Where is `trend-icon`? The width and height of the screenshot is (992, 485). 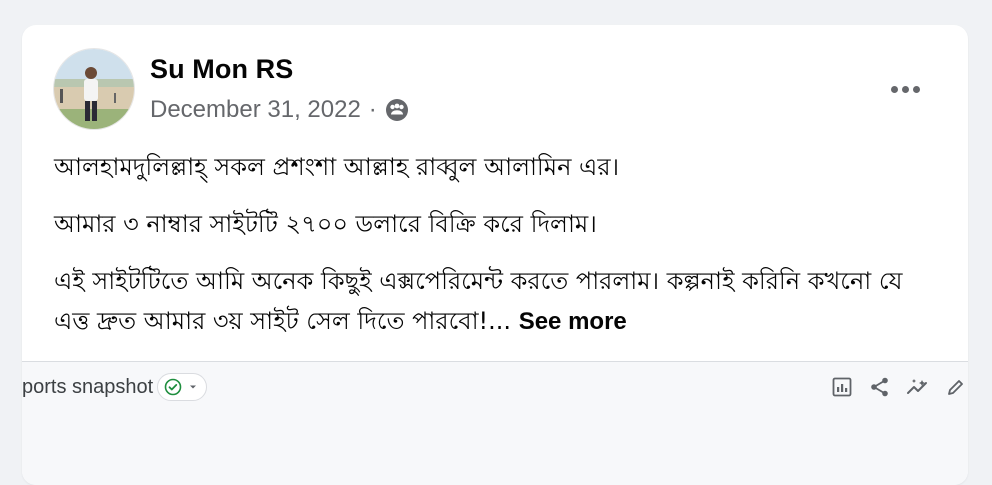
trend-icon is located at coordinates (918, 387).